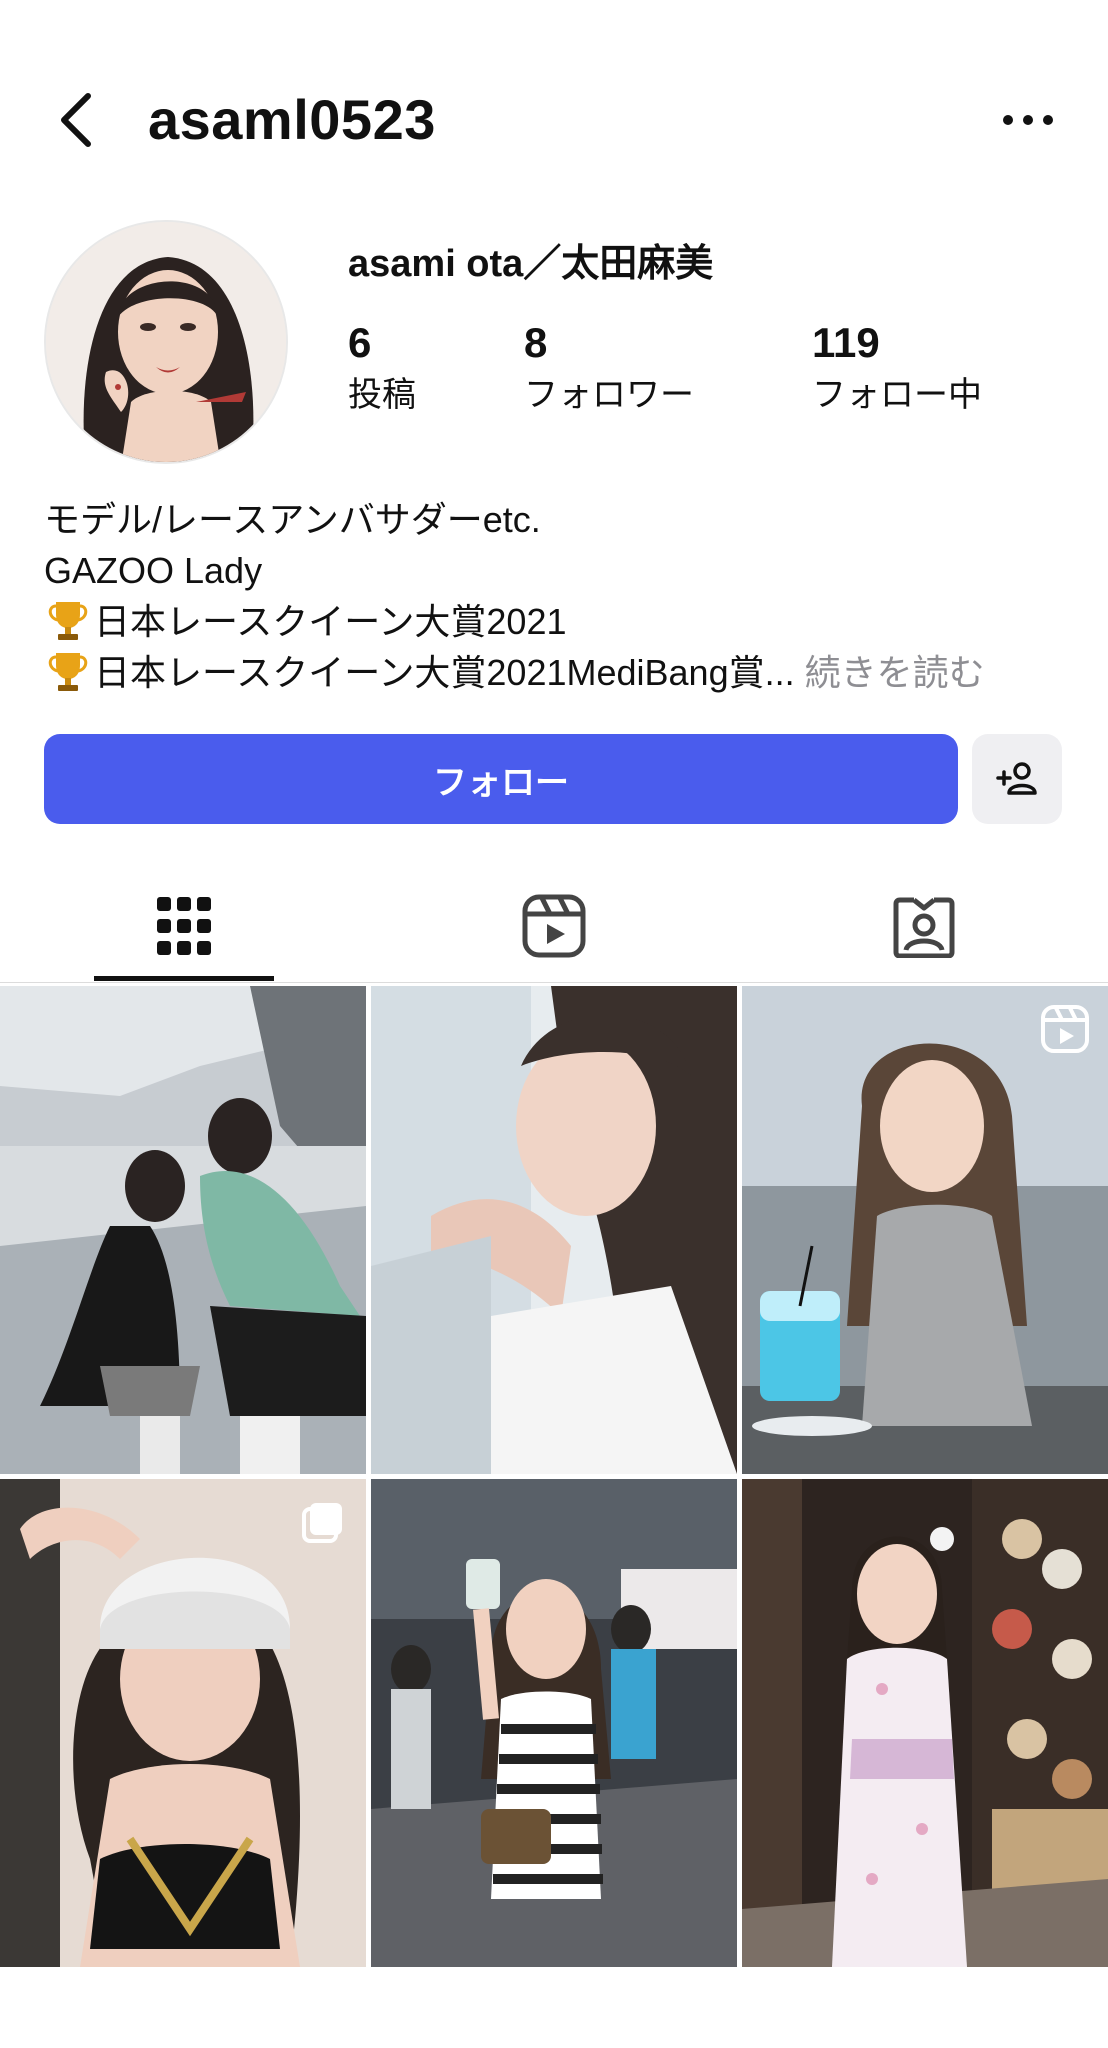  Describe the element at coordinates (292, 119) in the screenshot. I see `profile-username: asaml0523` at that location.